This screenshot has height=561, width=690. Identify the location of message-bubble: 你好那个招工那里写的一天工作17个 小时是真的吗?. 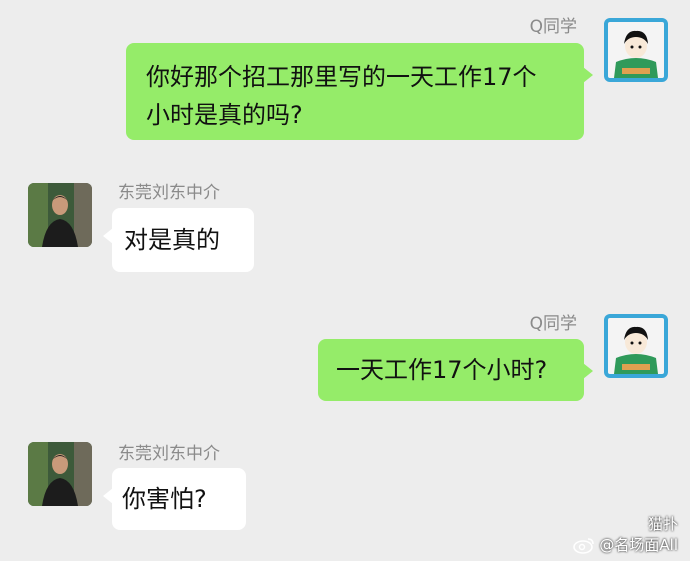
(359, 91).